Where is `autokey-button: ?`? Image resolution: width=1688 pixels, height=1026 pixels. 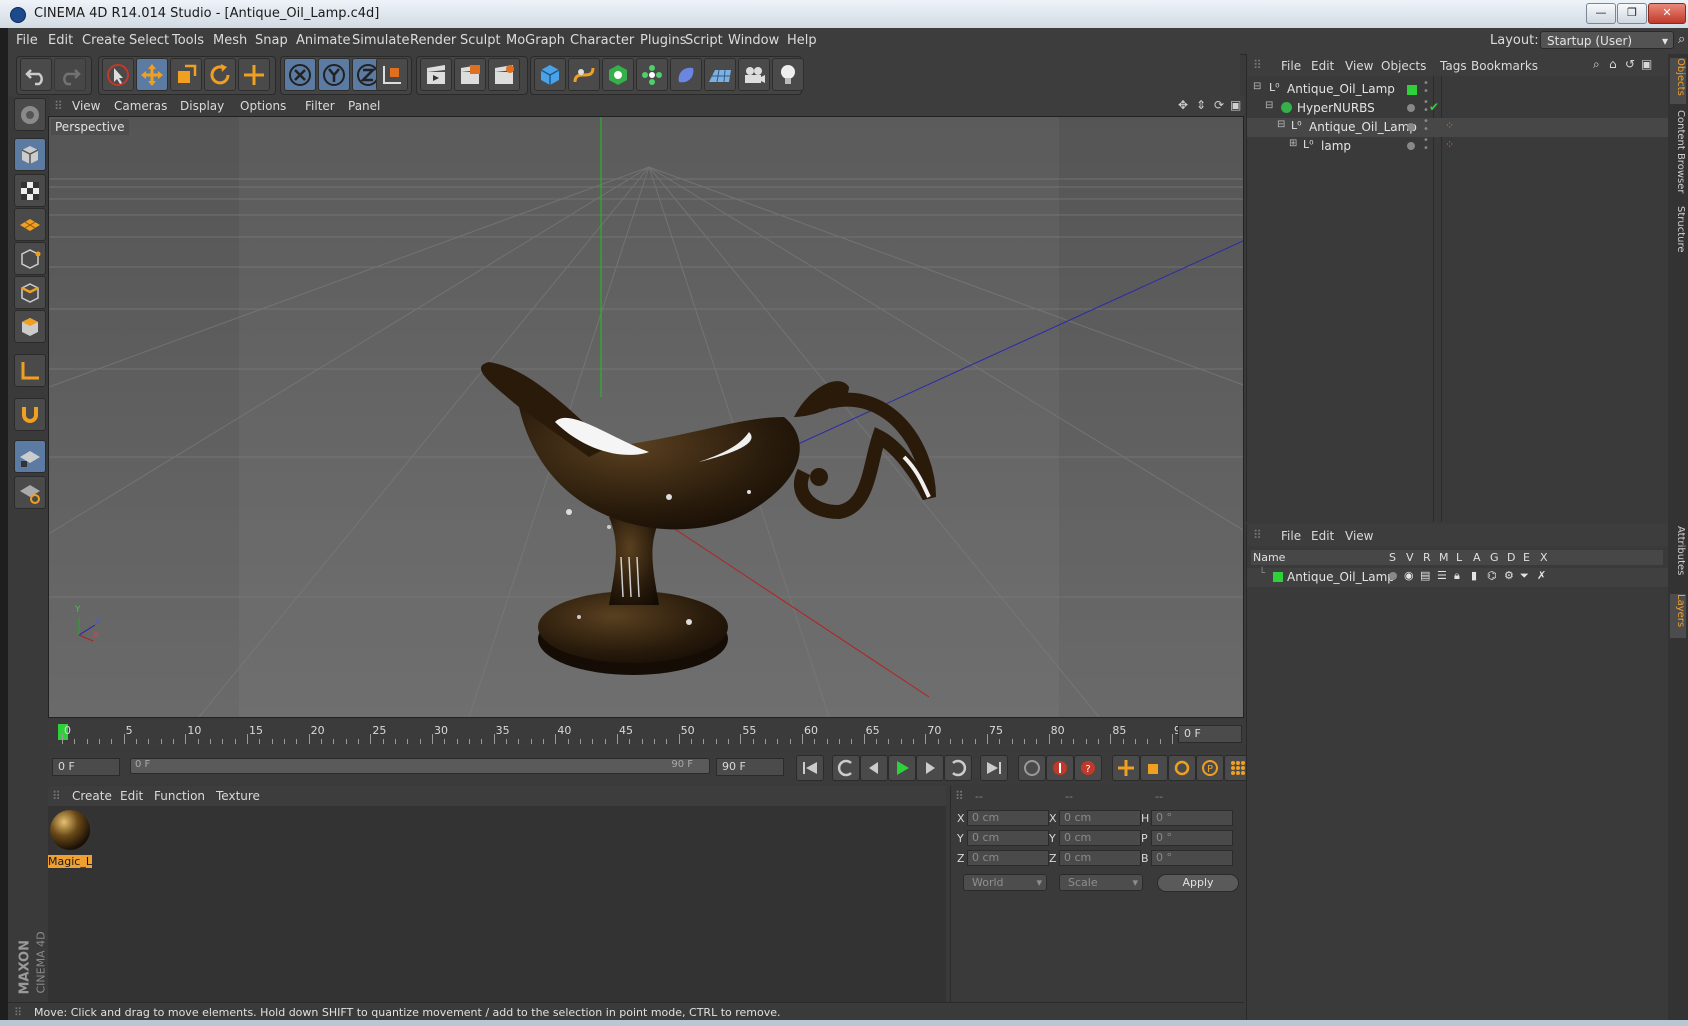 autokey-button: ? is located at coordinates (1088, 768).